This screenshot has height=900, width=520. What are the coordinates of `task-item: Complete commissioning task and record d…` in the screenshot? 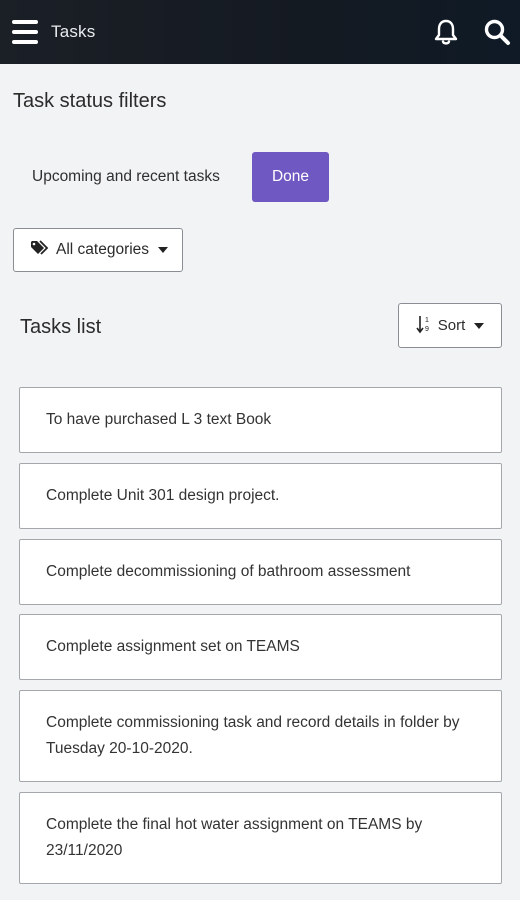 It's located at (260, 736).